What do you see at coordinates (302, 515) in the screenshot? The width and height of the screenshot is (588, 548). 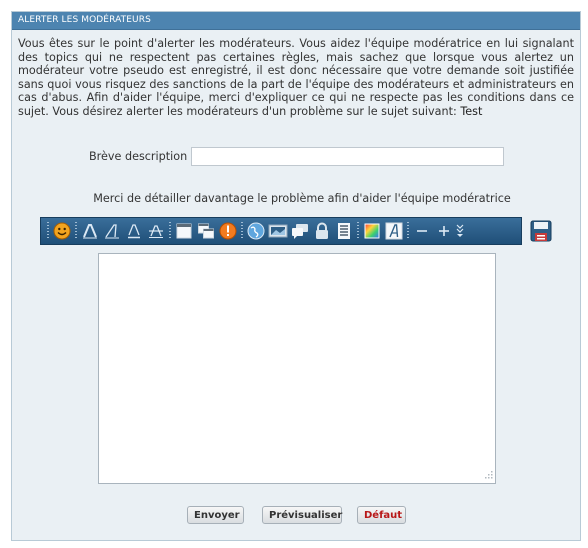 I see `preview-button: Prévisualiser` at bounding box center [302, 515].